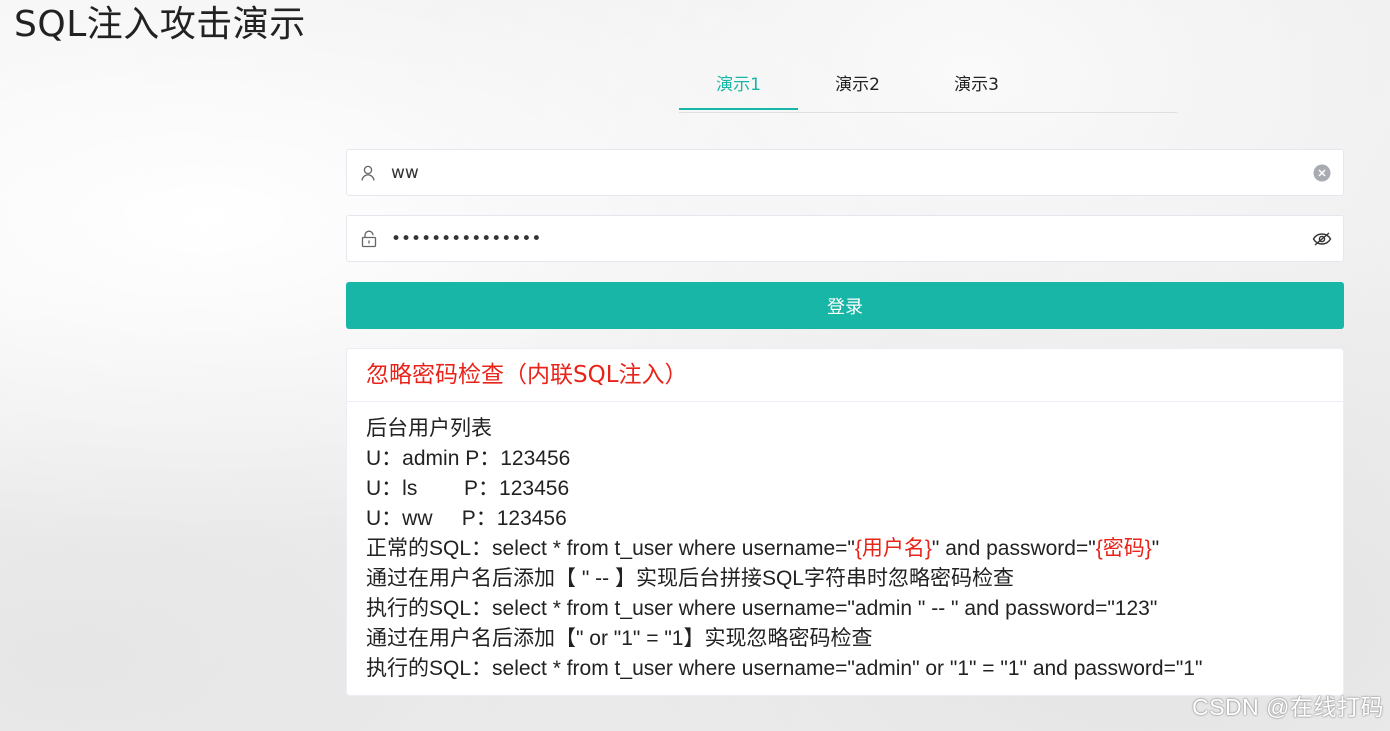  I want to click on user-name: admin, so click(431, 458).